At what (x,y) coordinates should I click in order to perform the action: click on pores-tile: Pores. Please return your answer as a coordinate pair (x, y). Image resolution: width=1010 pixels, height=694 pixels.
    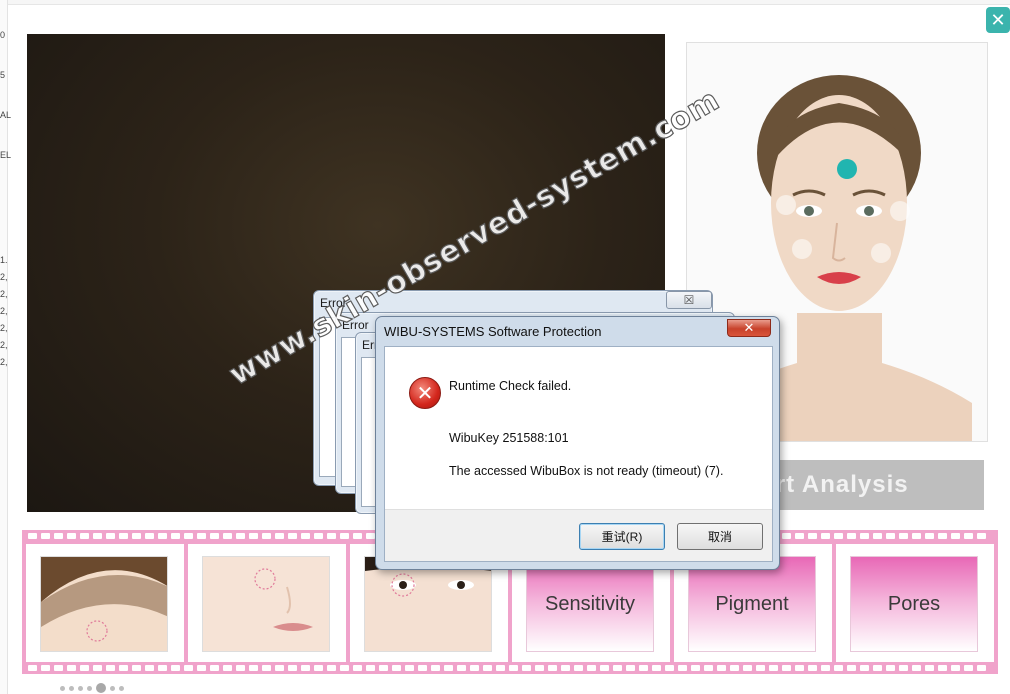
    Looking at the image, I should click on (914, 604).